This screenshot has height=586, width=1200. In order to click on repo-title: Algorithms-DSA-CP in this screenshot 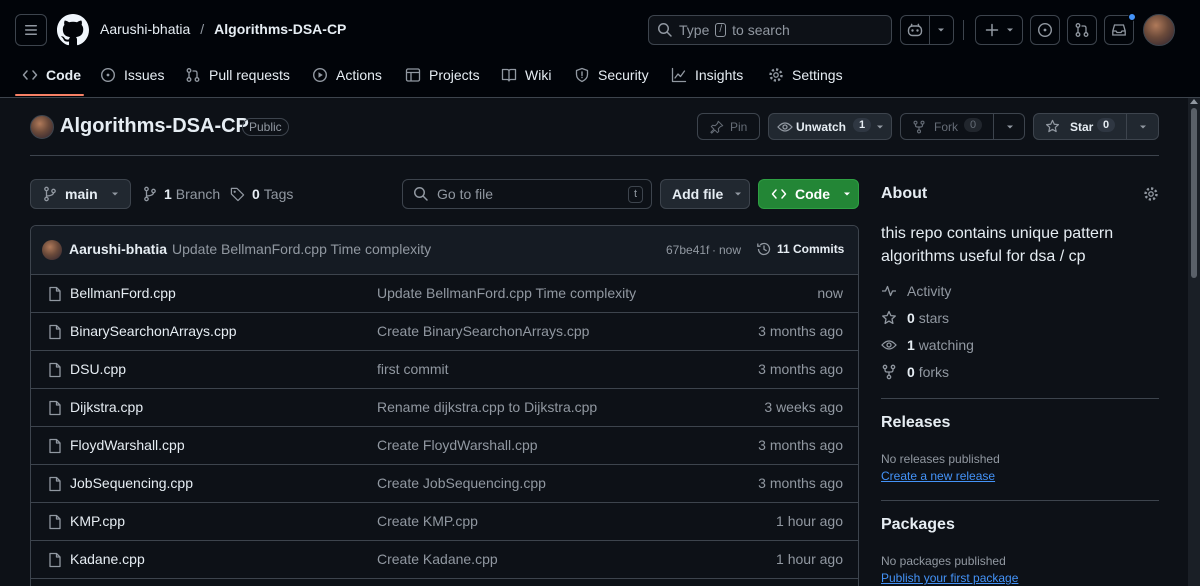, I will do `click(154, 126)`.